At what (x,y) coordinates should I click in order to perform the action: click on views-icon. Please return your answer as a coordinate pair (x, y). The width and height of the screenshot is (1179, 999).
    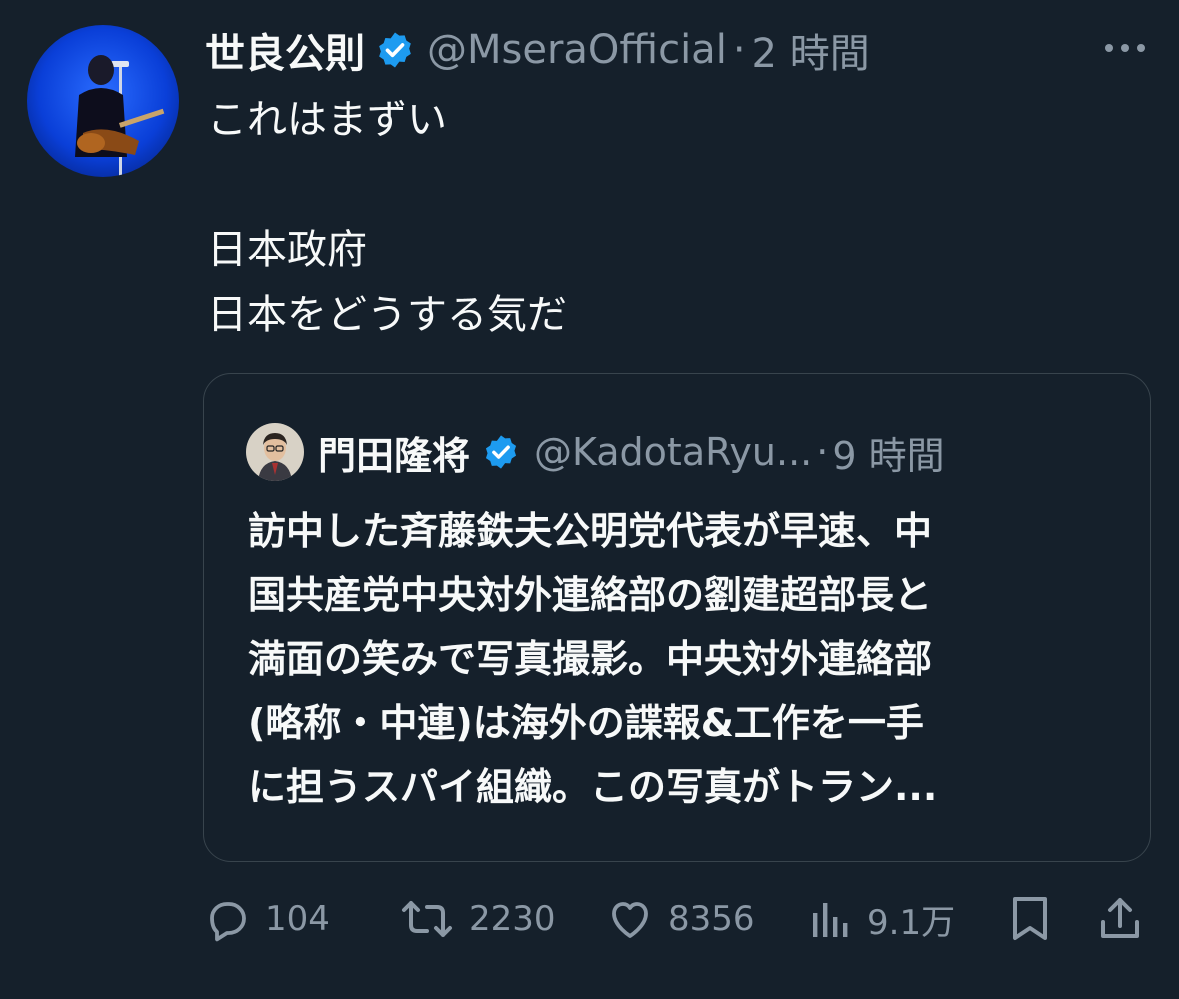
    Looking at the image, I should click on (830, 919).